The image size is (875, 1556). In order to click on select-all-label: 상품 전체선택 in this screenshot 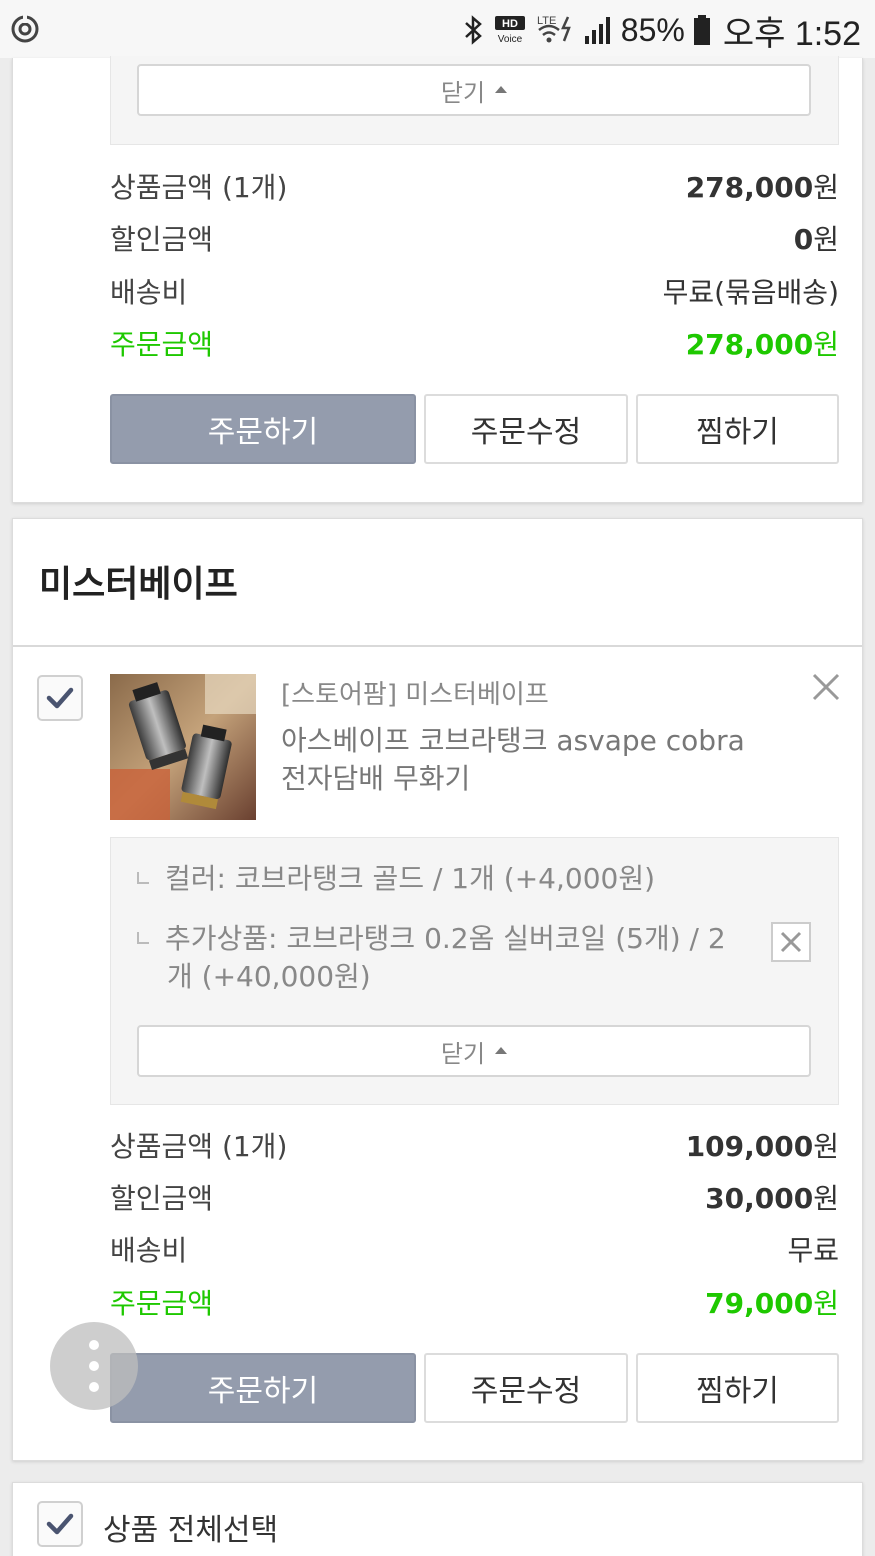, I will do `click(190, 1527)`.